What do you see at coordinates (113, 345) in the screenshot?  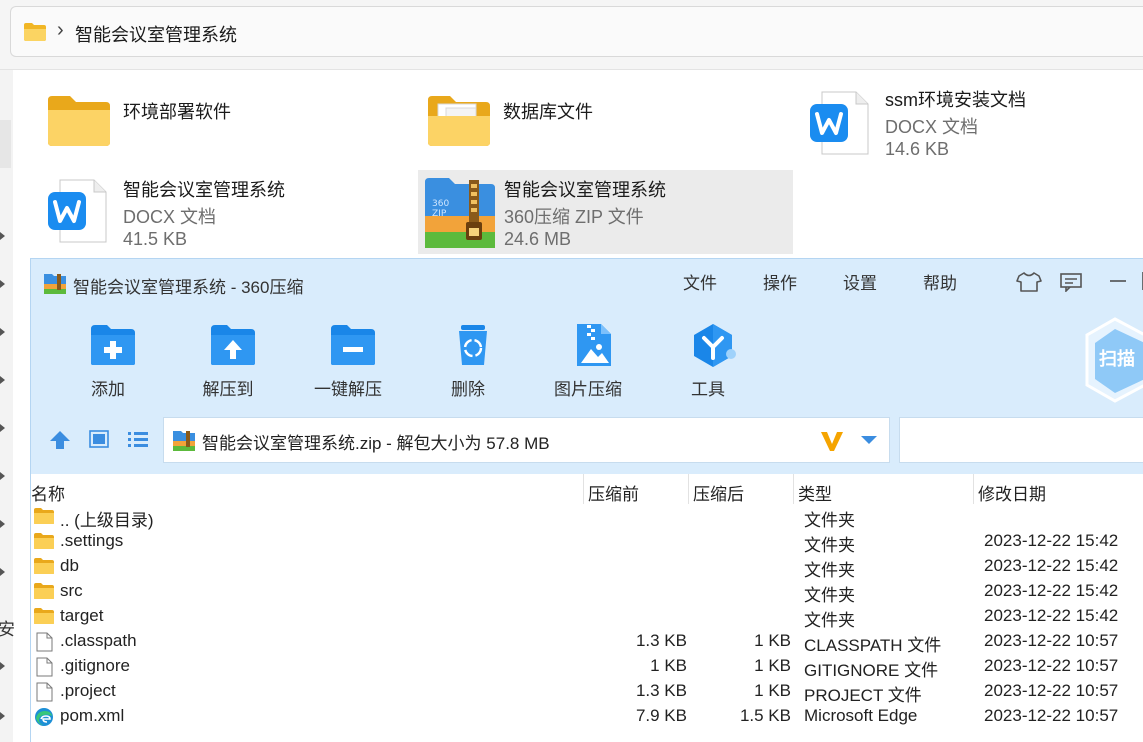 I see `add-folder-icon` at bounding box center [113, 345].